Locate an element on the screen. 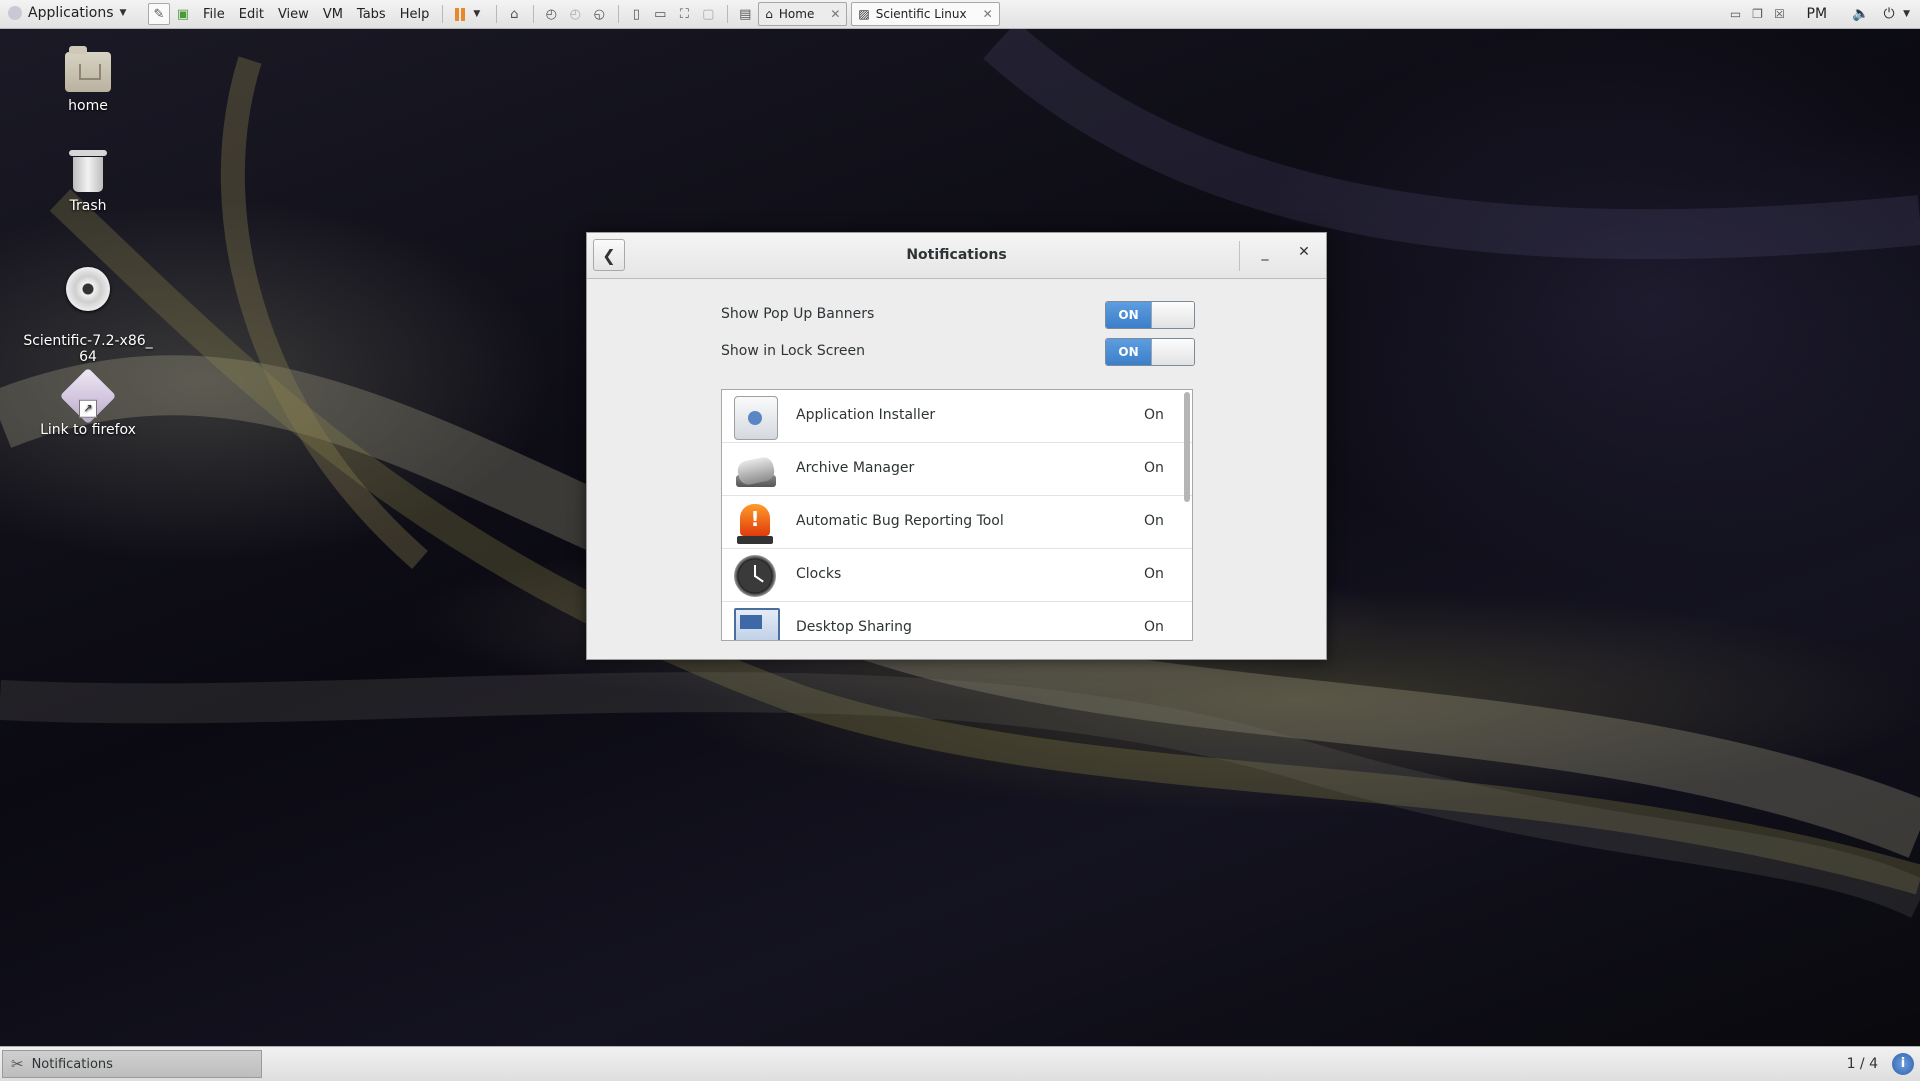 The height and width of the screenshot is (1081, 1920). taskbar-item-notifications: ✂ Notifications is located at coordinates (132, 1064).